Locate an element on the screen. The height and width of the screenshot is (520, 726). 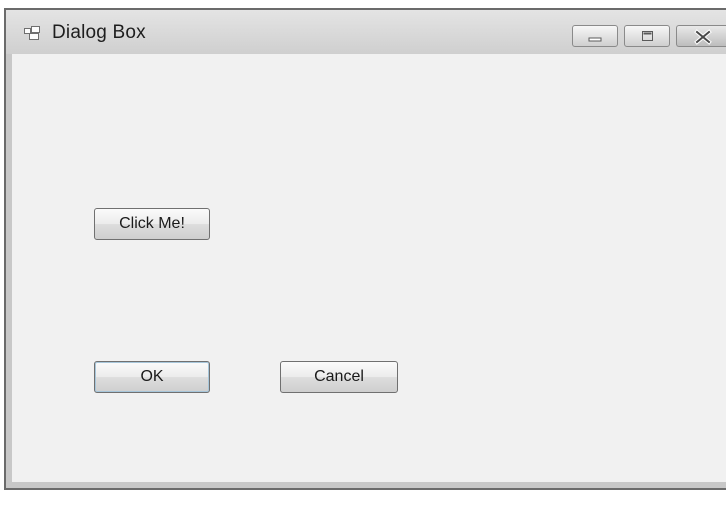
click-me-button: Click Me! is located at coordinates (152, 224).